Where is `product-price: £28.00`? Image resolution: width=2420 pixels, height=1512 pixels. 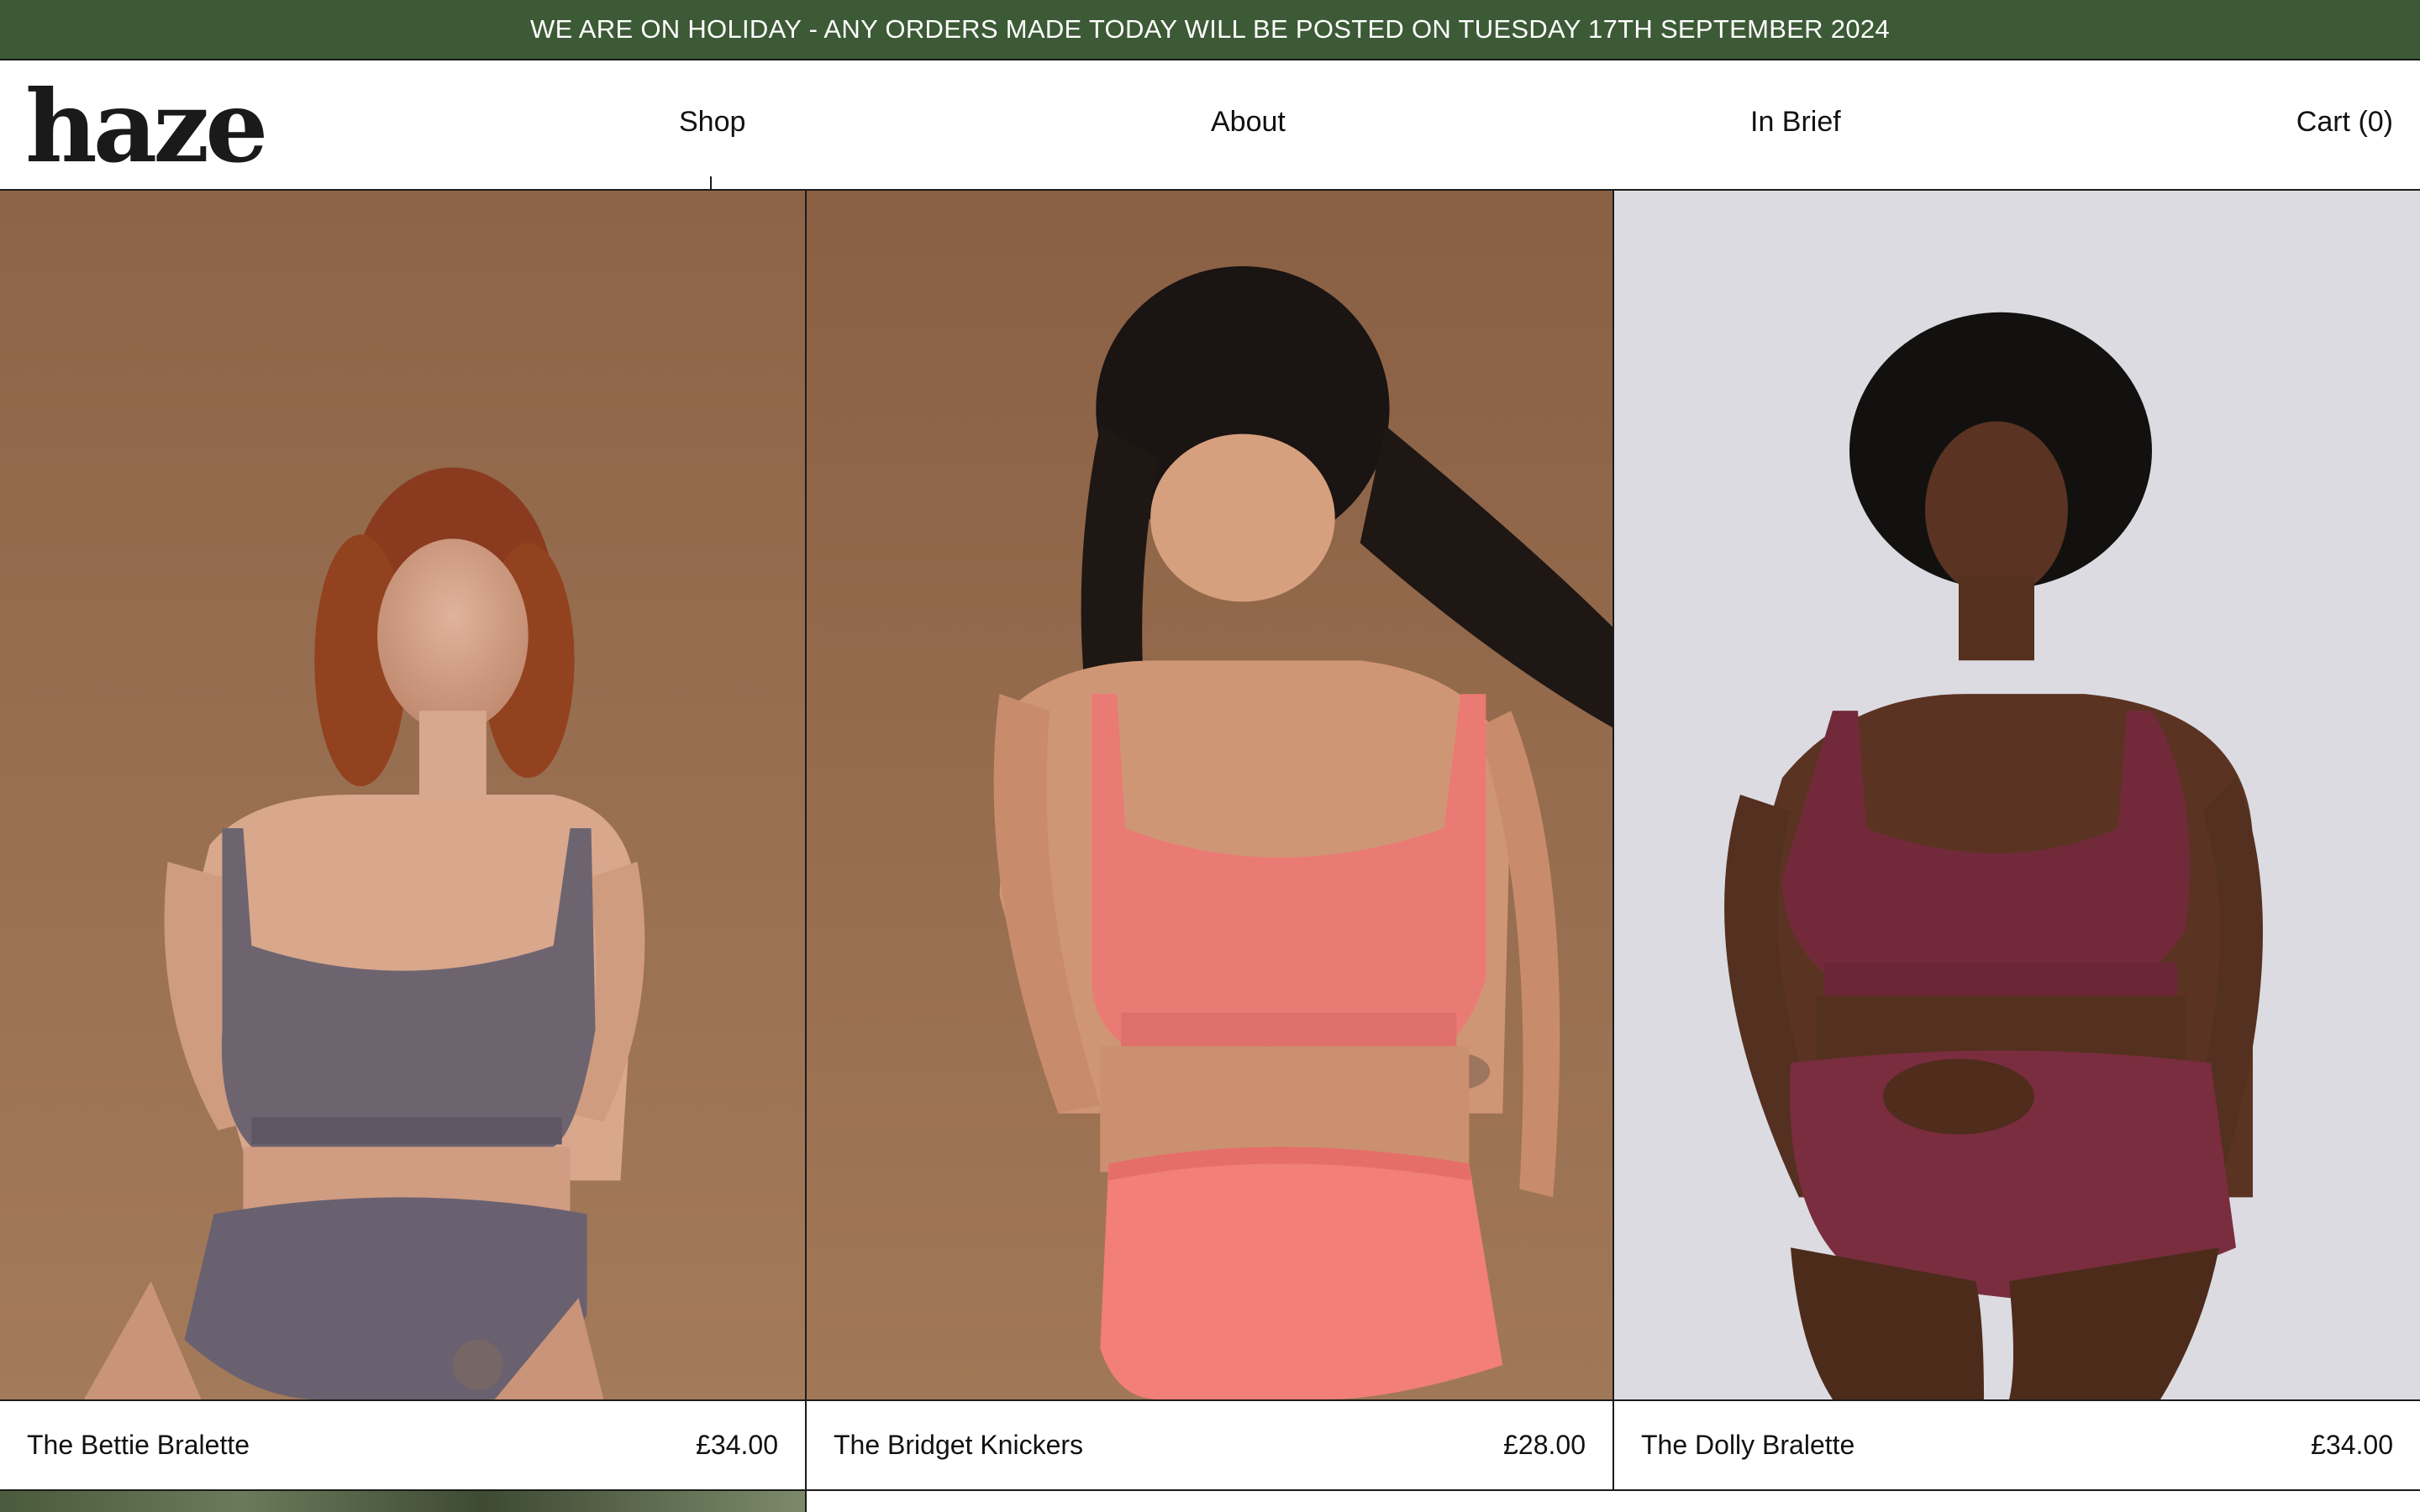 product-price: £28.00 is located at coordinates (1544, 1445).